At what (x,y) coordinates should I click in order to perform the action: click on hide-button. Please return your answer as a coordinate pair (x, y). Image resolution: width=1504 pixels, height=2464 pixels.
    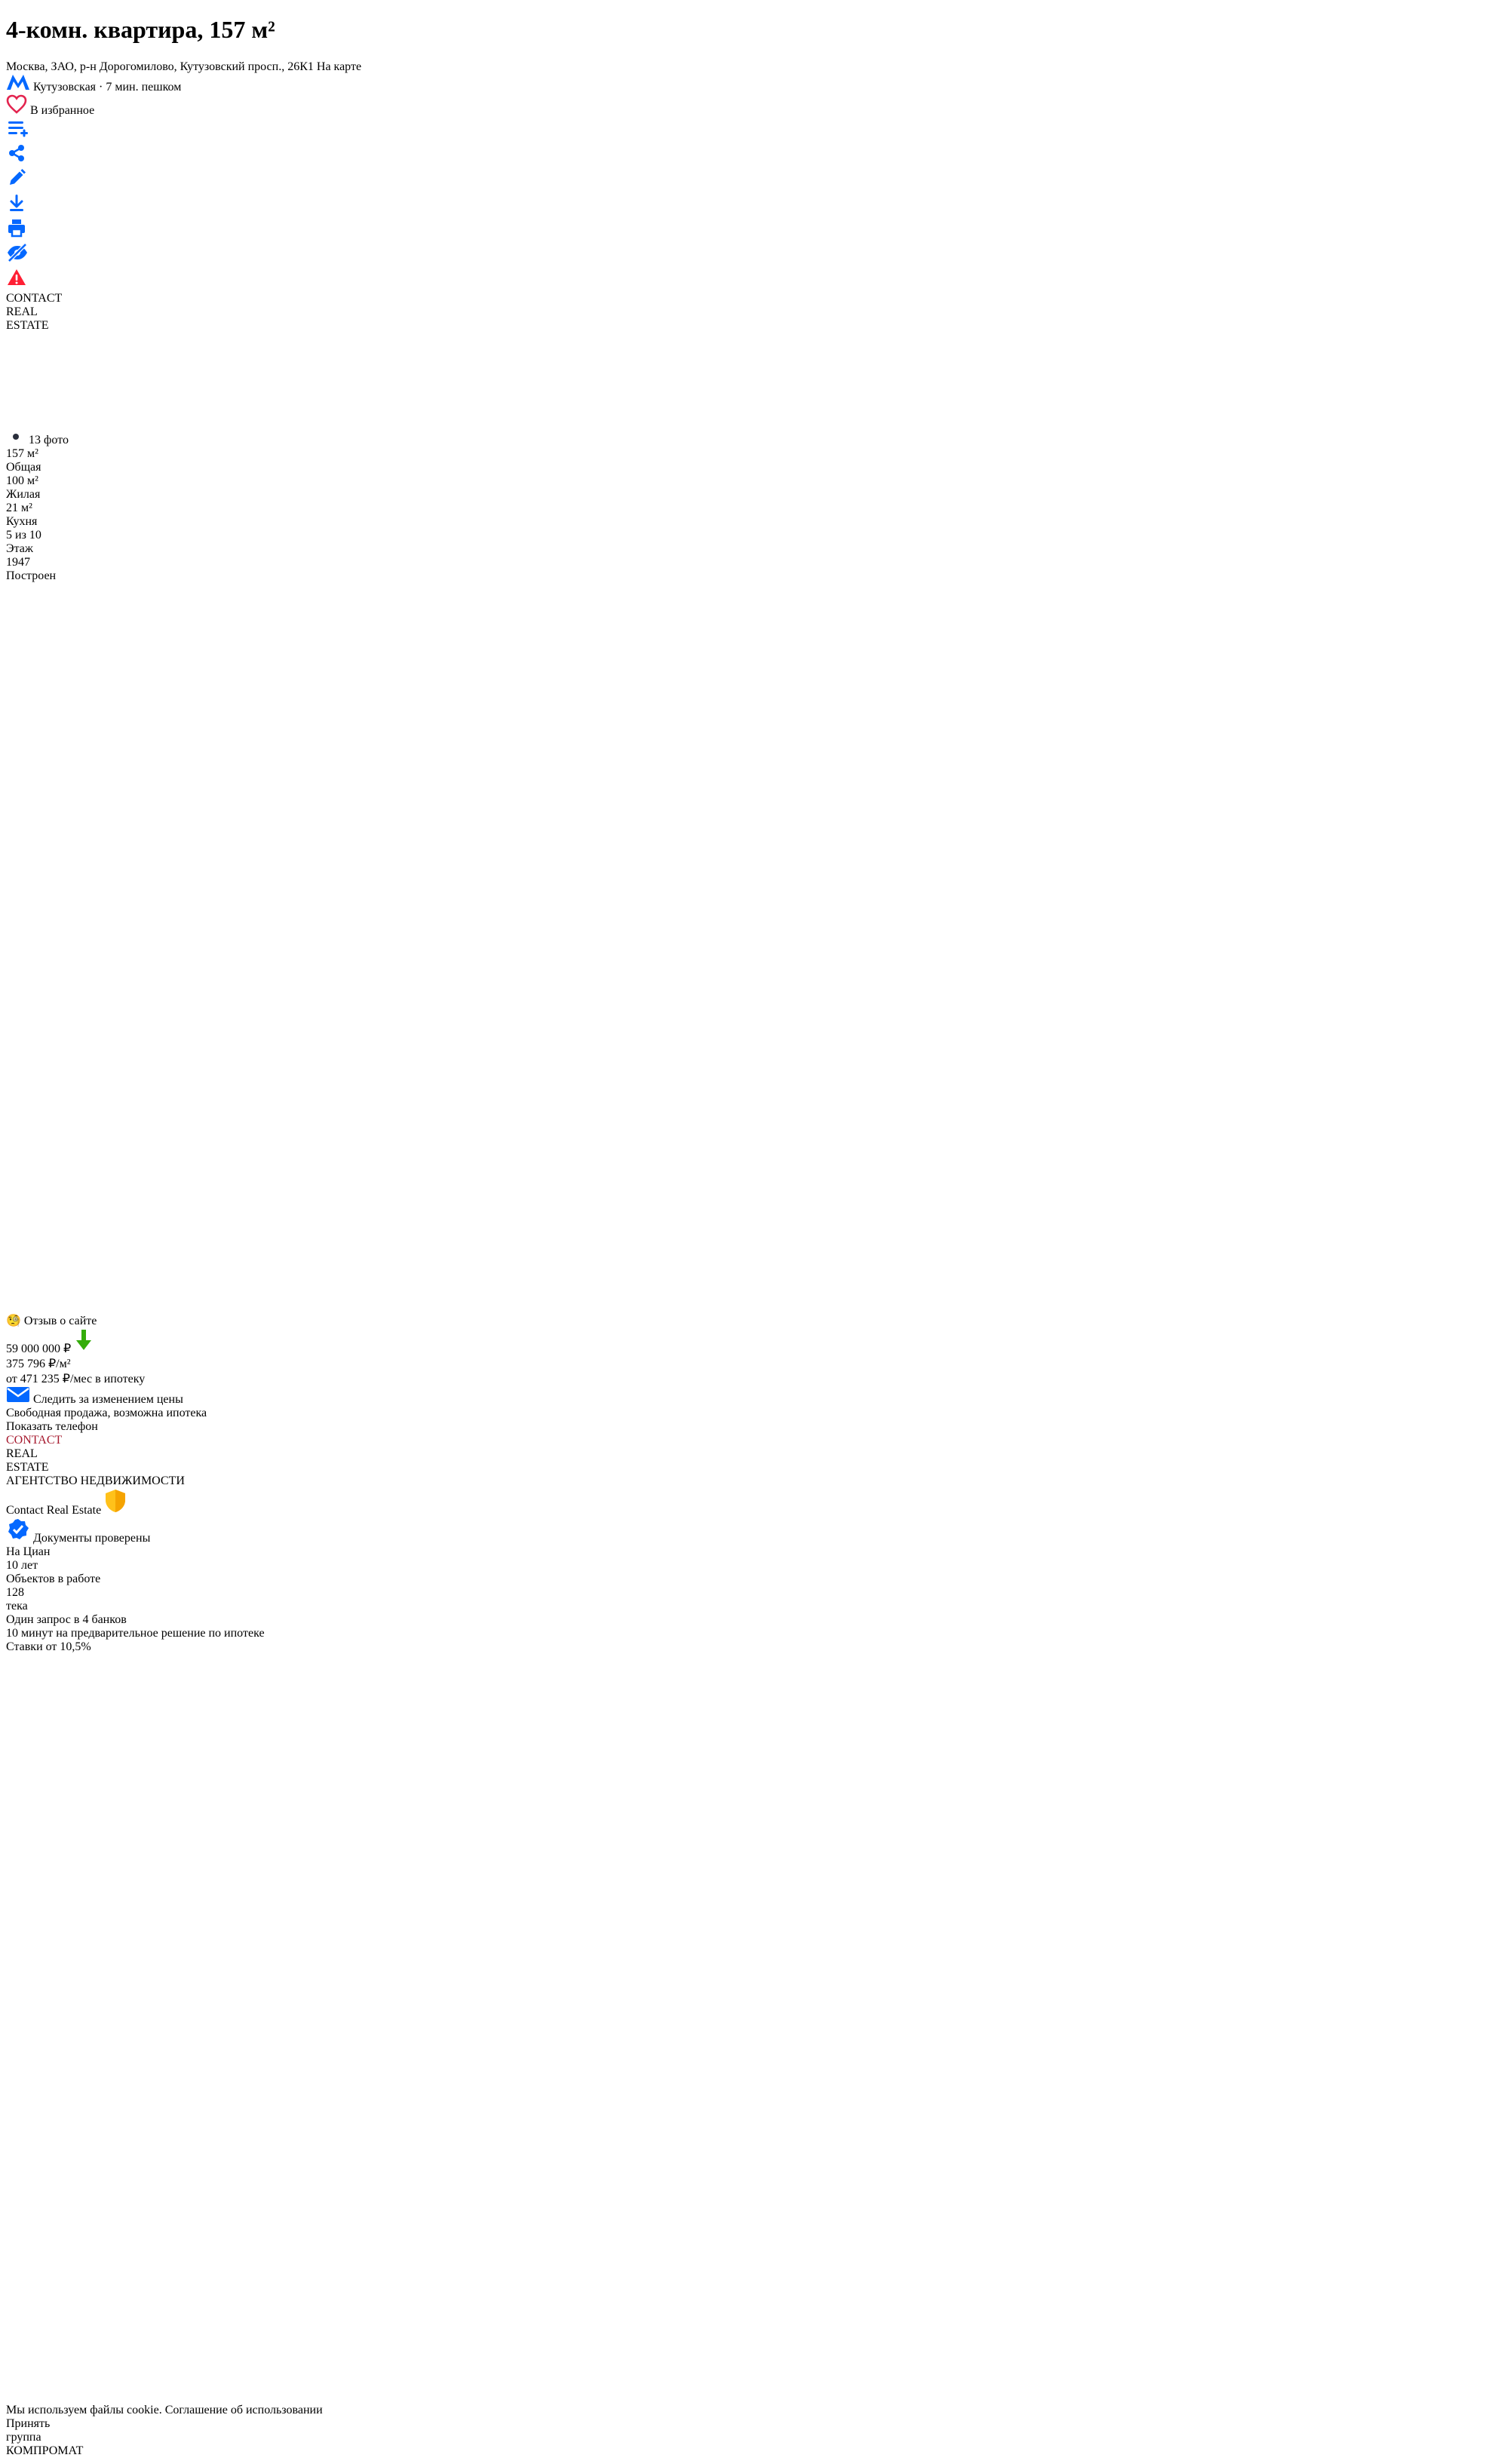
    Looking at the image, I should click on (482, 255).